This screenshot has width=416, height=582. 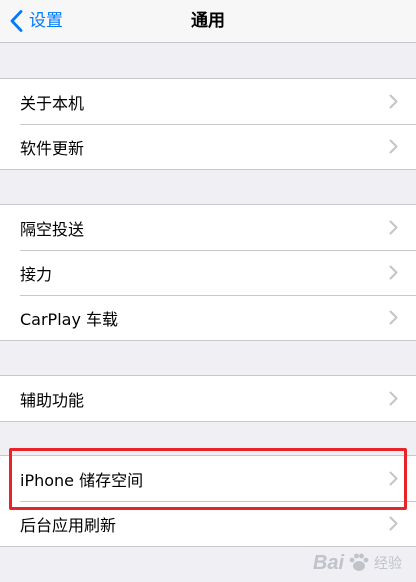 I want to click on row-label: iPhone 储存空间, so click(x=82, y=480).